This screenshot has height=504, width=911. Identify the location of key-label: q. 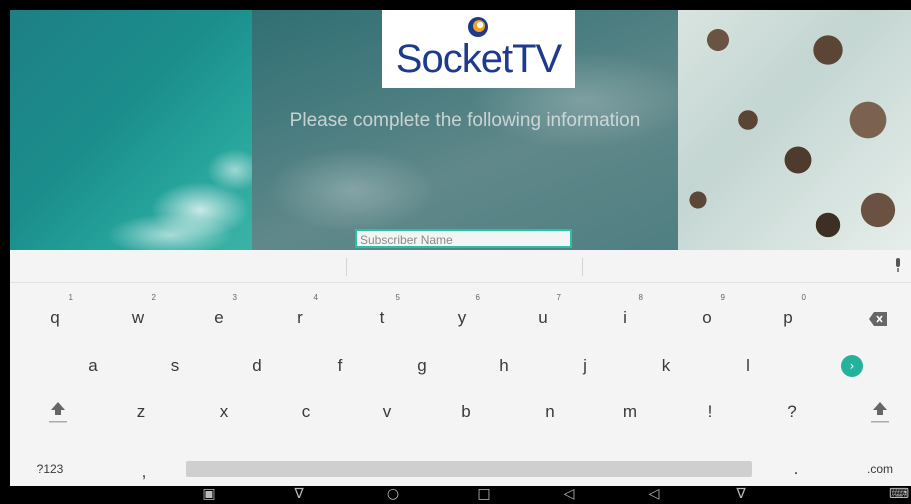
(55, 317).